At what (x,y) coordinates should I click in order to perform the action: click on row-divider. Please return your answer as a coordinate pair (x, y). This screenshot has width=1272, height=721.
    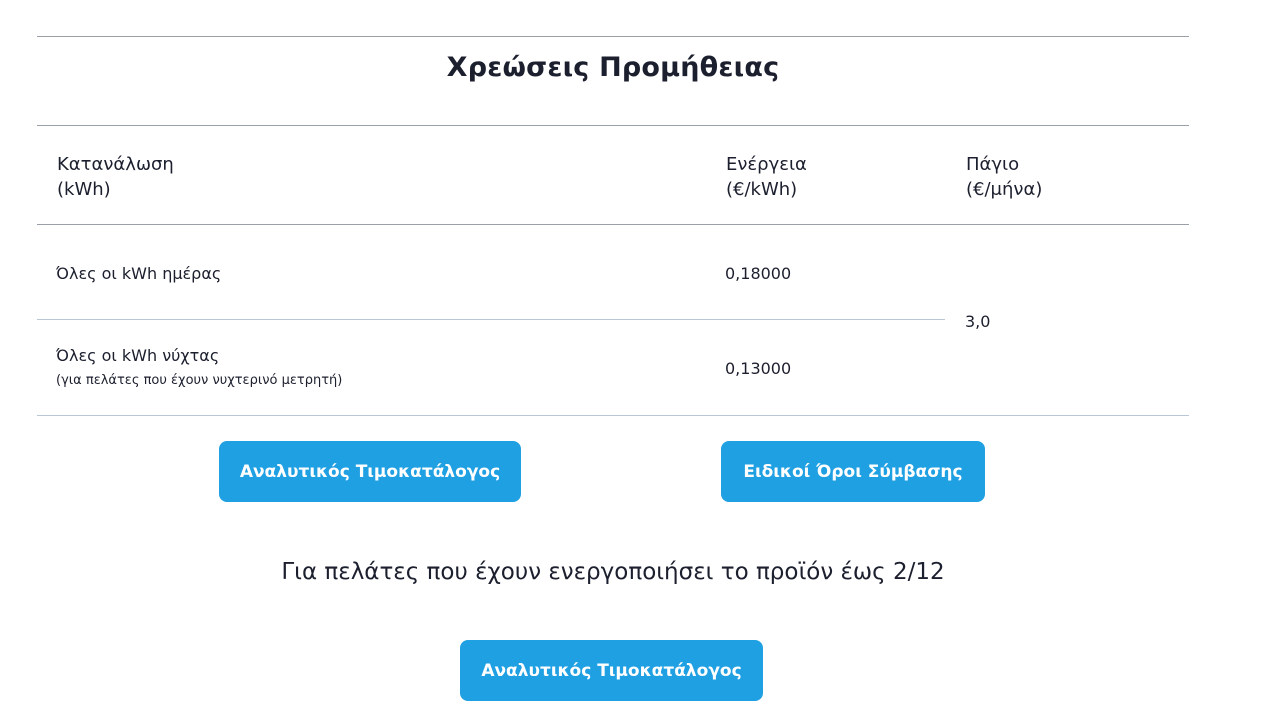
    Looking at the image, I should click on (491, 319).